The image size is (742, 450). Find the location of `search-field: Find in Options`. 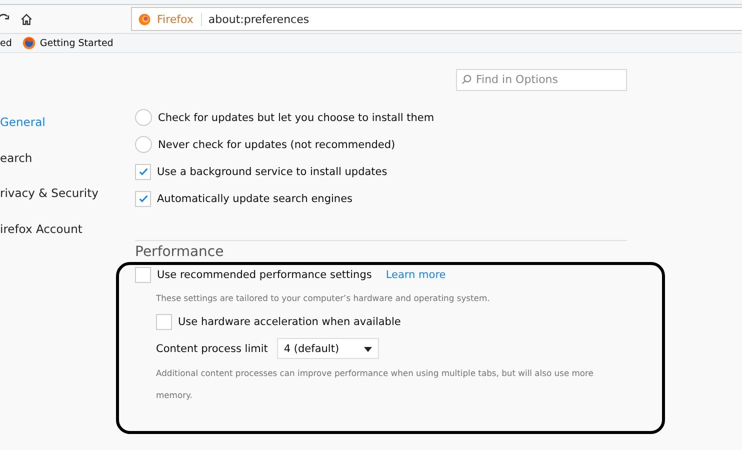

search-field: Find in Options is located at coordinates (541, 79).